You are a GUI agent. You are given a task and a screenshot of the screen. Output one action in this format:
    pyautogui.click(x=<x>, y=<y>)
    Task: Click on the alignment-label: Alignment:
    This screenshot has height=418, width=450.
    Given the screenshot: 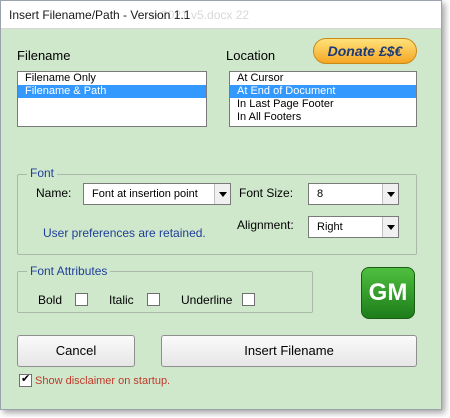 What is the action you would take?
    pyautogui.click(x=265, y=225)
    